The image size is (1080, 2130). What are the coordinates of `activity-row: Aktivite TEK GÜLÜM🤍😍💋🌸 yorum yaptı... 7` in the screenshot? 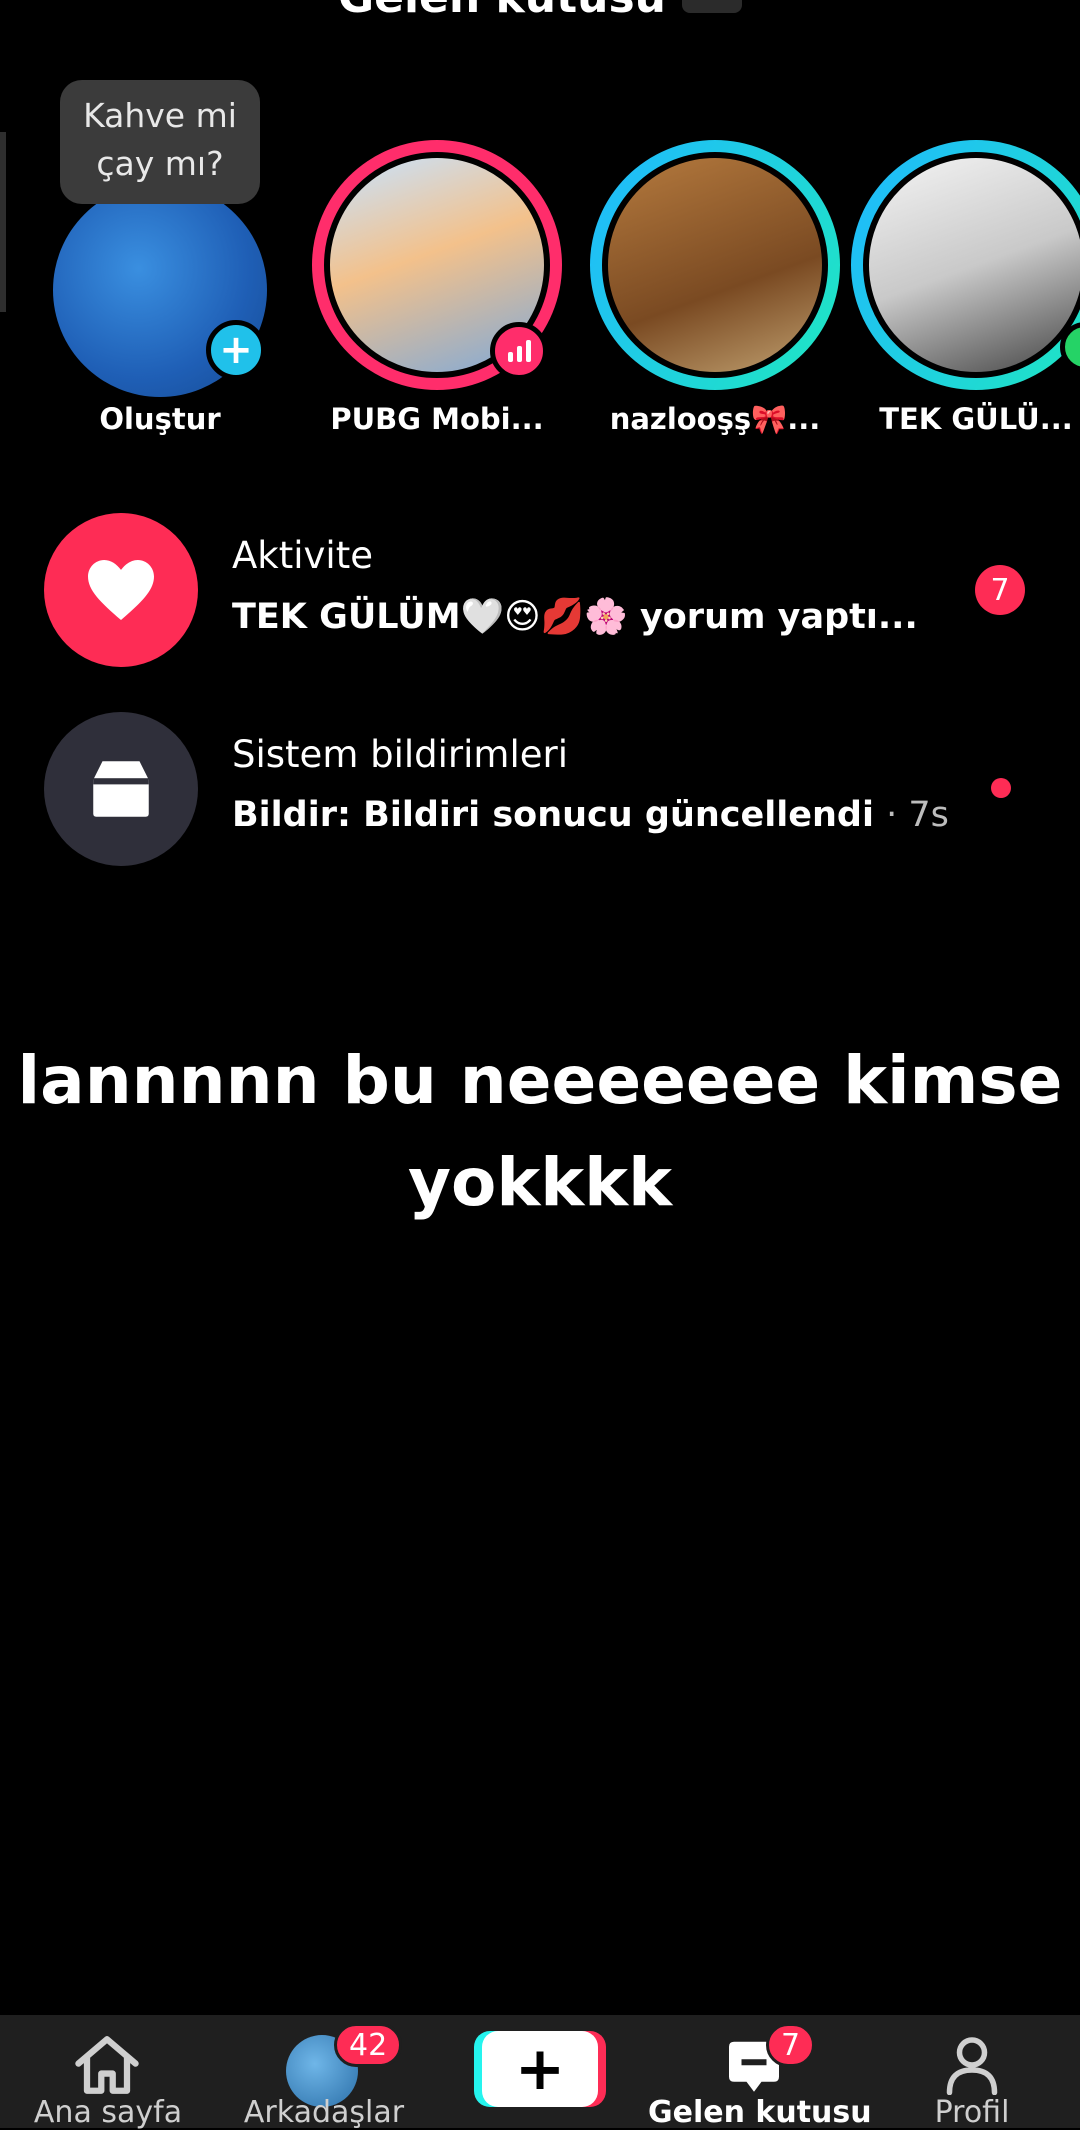 It's located at (540, 590).